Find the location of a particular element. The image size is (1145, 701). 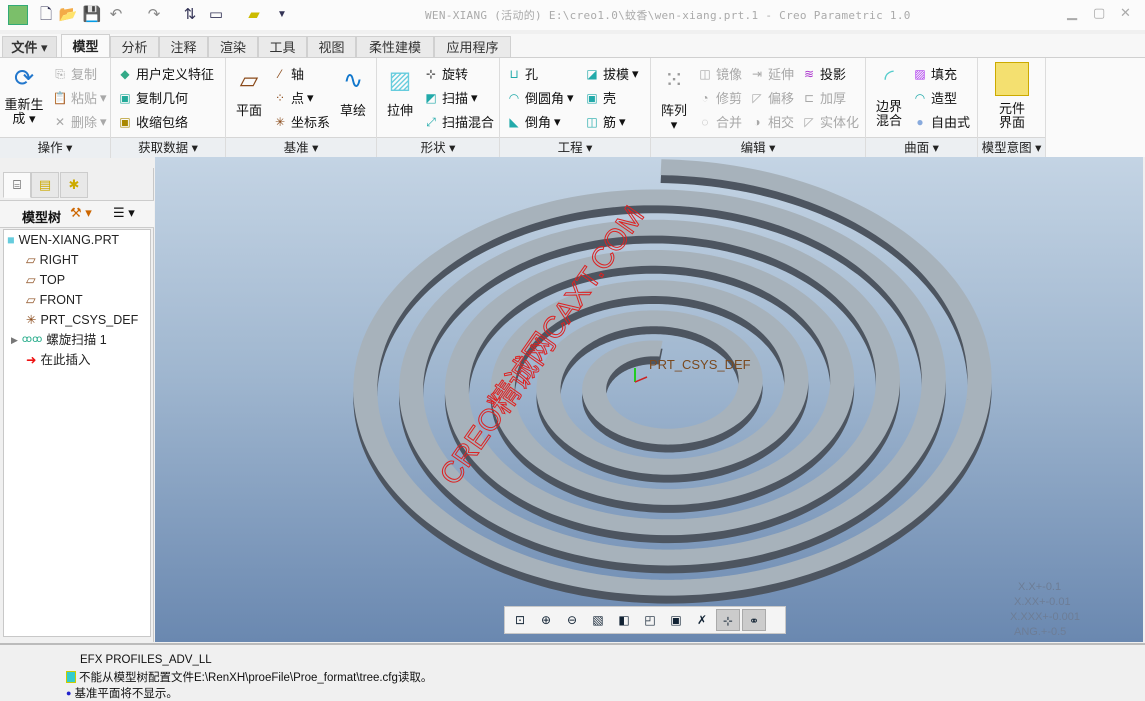

csys-marker: PRT_CSYS_DEF is located at coordinates (692, 370).